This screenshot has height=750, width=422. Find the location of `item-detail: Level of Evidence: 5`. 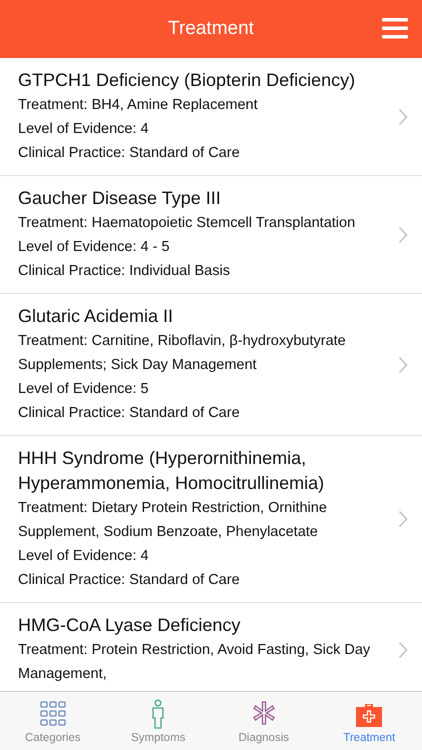

item-detail: Level of Evidence: 5 is located at coordinates (84, 389).